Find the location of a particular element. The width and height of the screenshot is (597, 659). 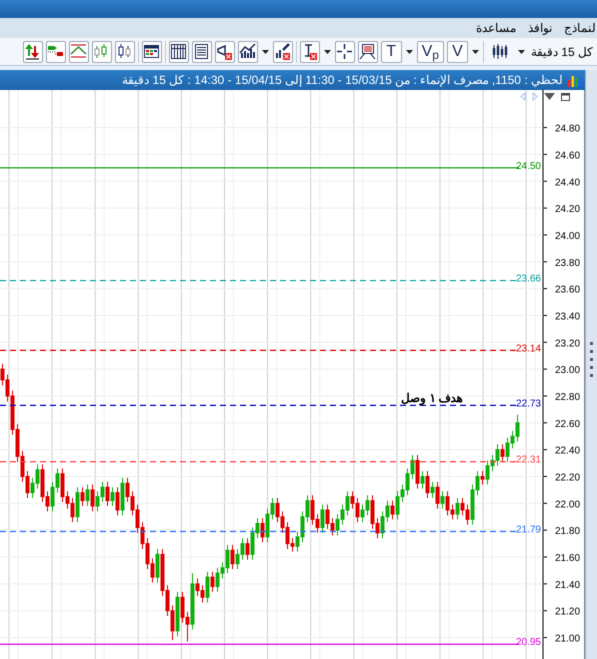

bar-chart-trend-icon is located at coordinates (248, 51).